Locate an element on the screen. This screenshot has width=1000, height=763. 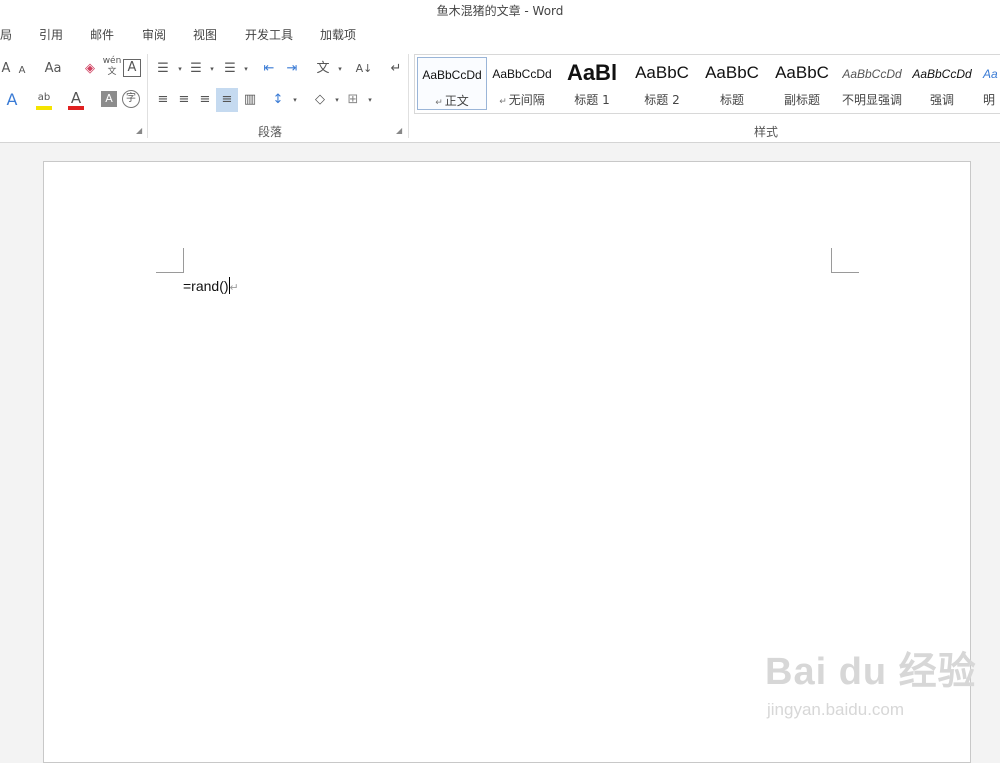
multilevel-dropdown-icon: ▾ is located at coordinates (246, 69).